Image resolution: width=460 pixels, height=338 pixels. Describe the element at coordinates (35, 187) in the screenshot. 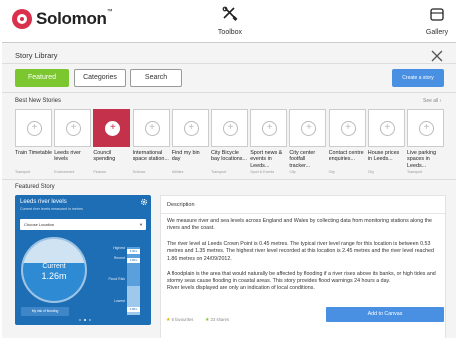

I see `featured-story-heading: Featured Story` at that location.